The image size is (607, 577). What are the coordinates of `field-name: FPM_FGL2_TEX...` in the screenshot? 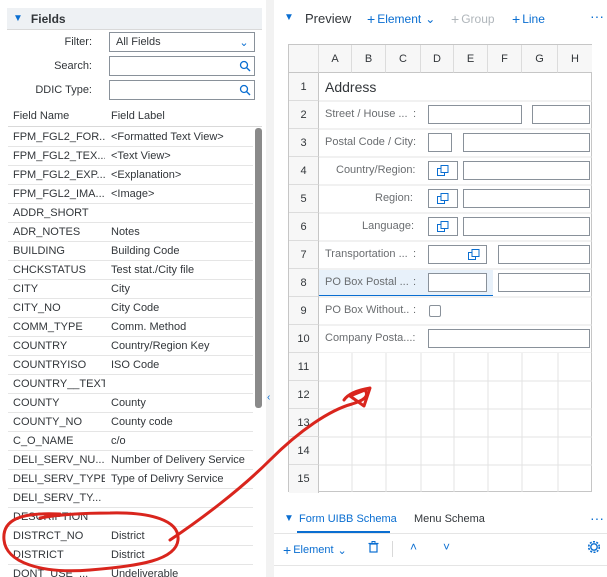 It's located at (59, 156).